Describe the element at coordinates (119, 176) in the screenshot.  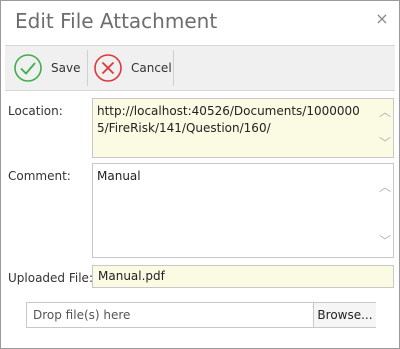
I see `comment-value: Manual` at that location.